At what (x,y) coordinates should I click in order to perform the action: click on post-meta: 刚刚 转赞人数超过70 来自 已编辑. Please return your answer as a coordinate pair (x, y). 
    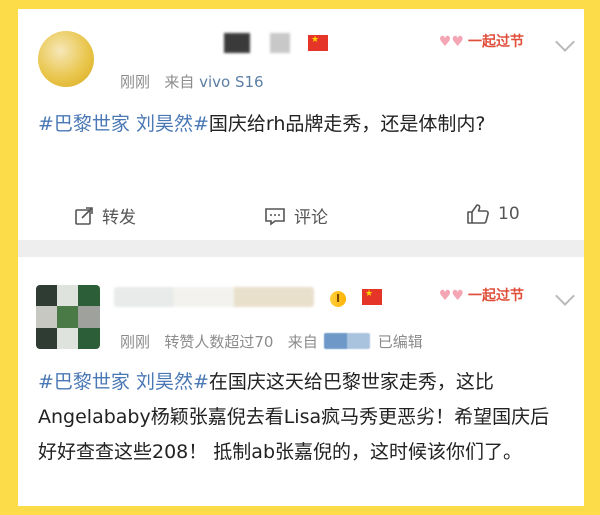
    Looking at the image, I should click on (271, 341).